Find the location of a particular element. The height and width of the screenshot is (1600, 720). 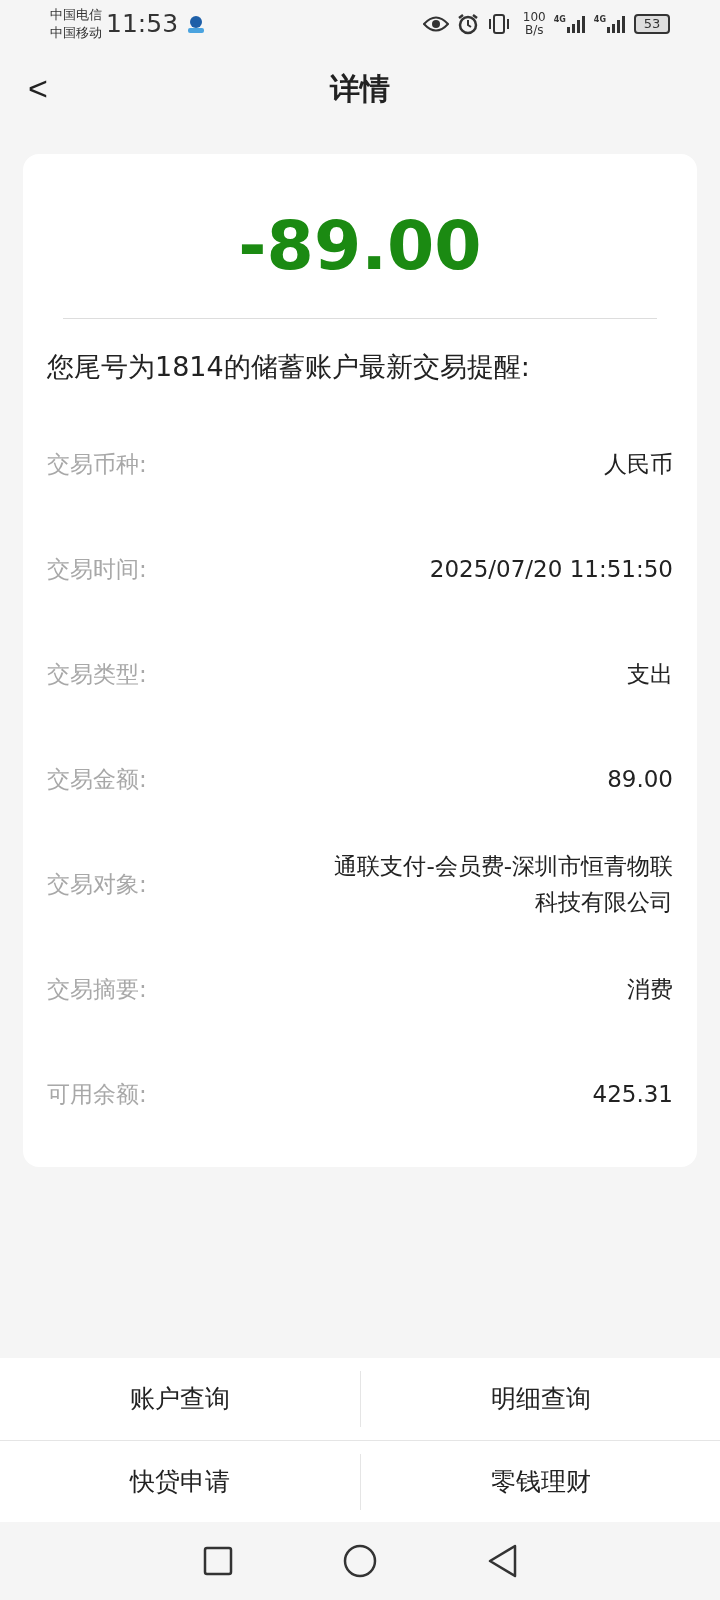

detail-value: 人民币 is located at coordinates (638, 464).